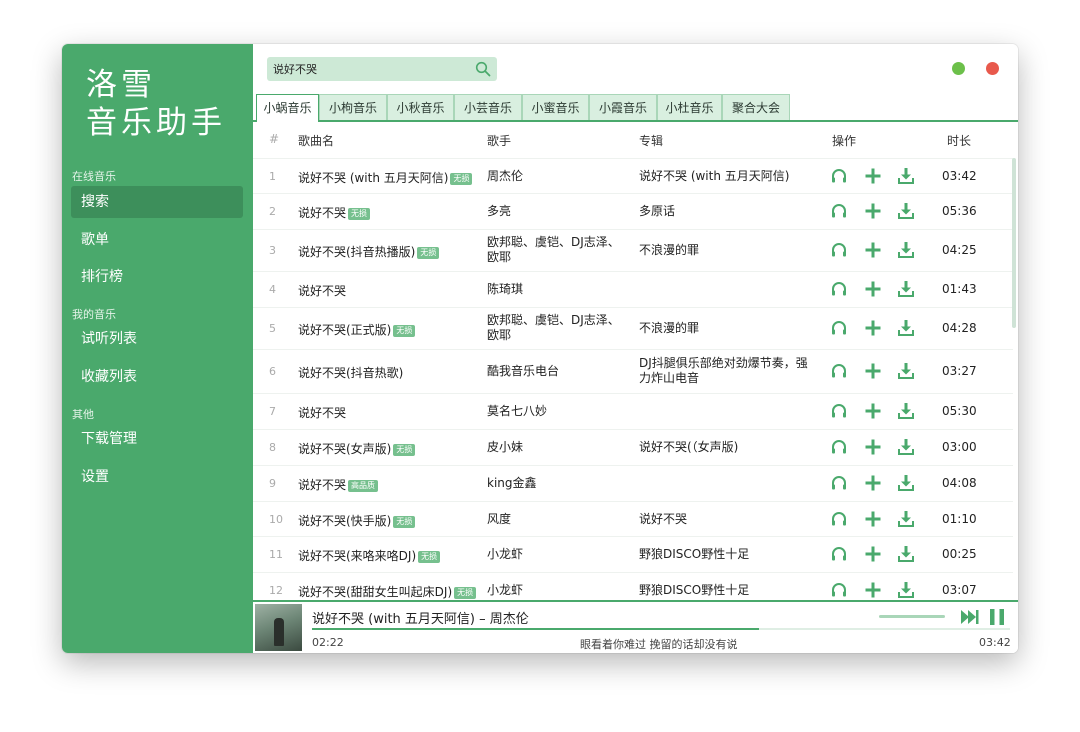 This screenshot has height=732, width=1080. What do you see at coordinates (557, 519) in the screenshot?
I see `row-singer: 风度` at bounding box center [557, 519].